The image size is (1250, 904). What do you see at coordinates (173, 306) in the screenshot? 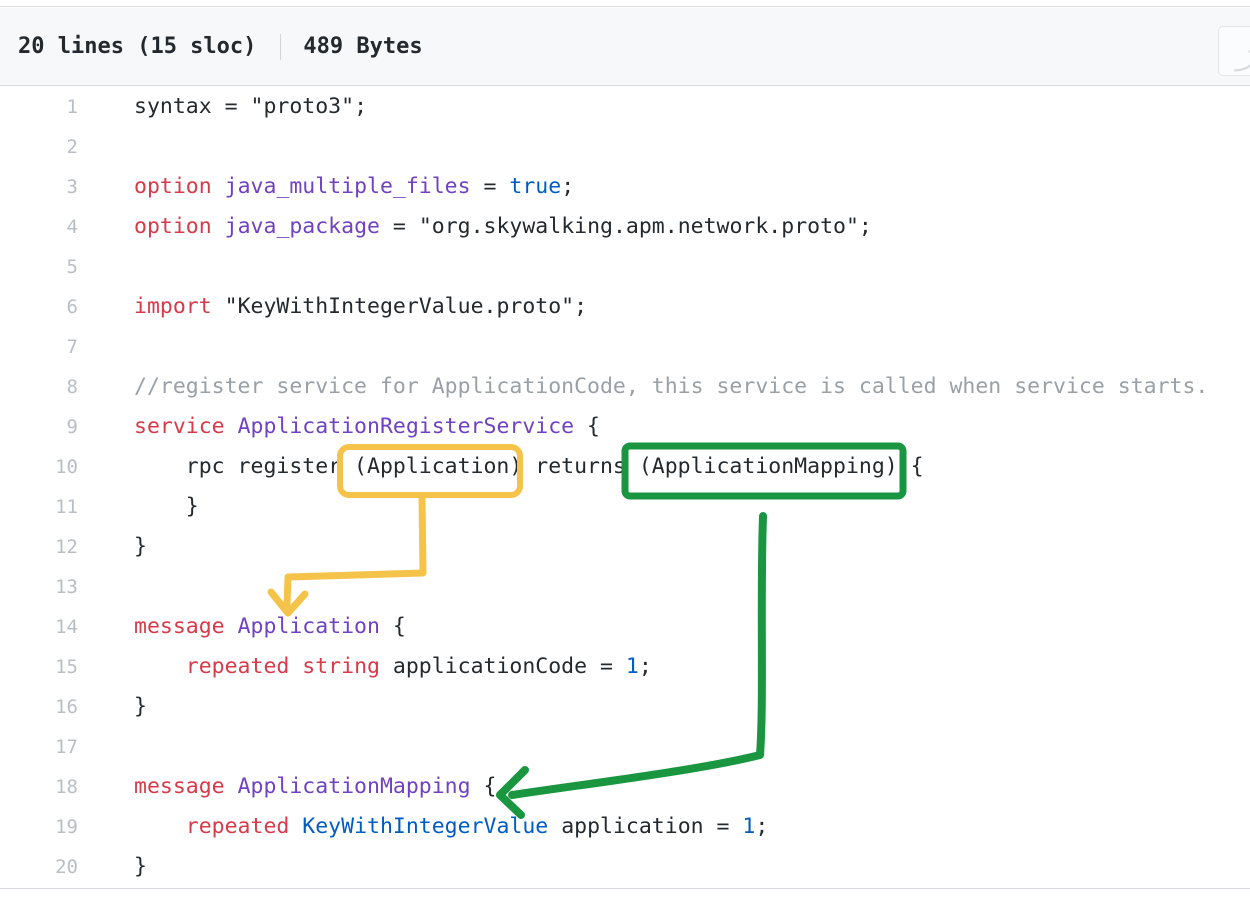
I see `code-token: import` at bounding box center [173, 306].